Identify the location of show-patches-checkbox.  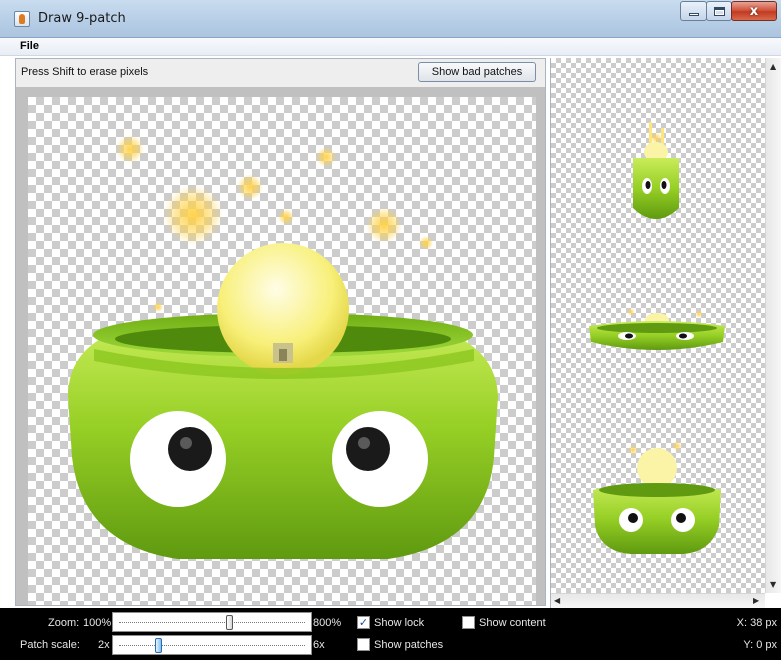
(363, 644).